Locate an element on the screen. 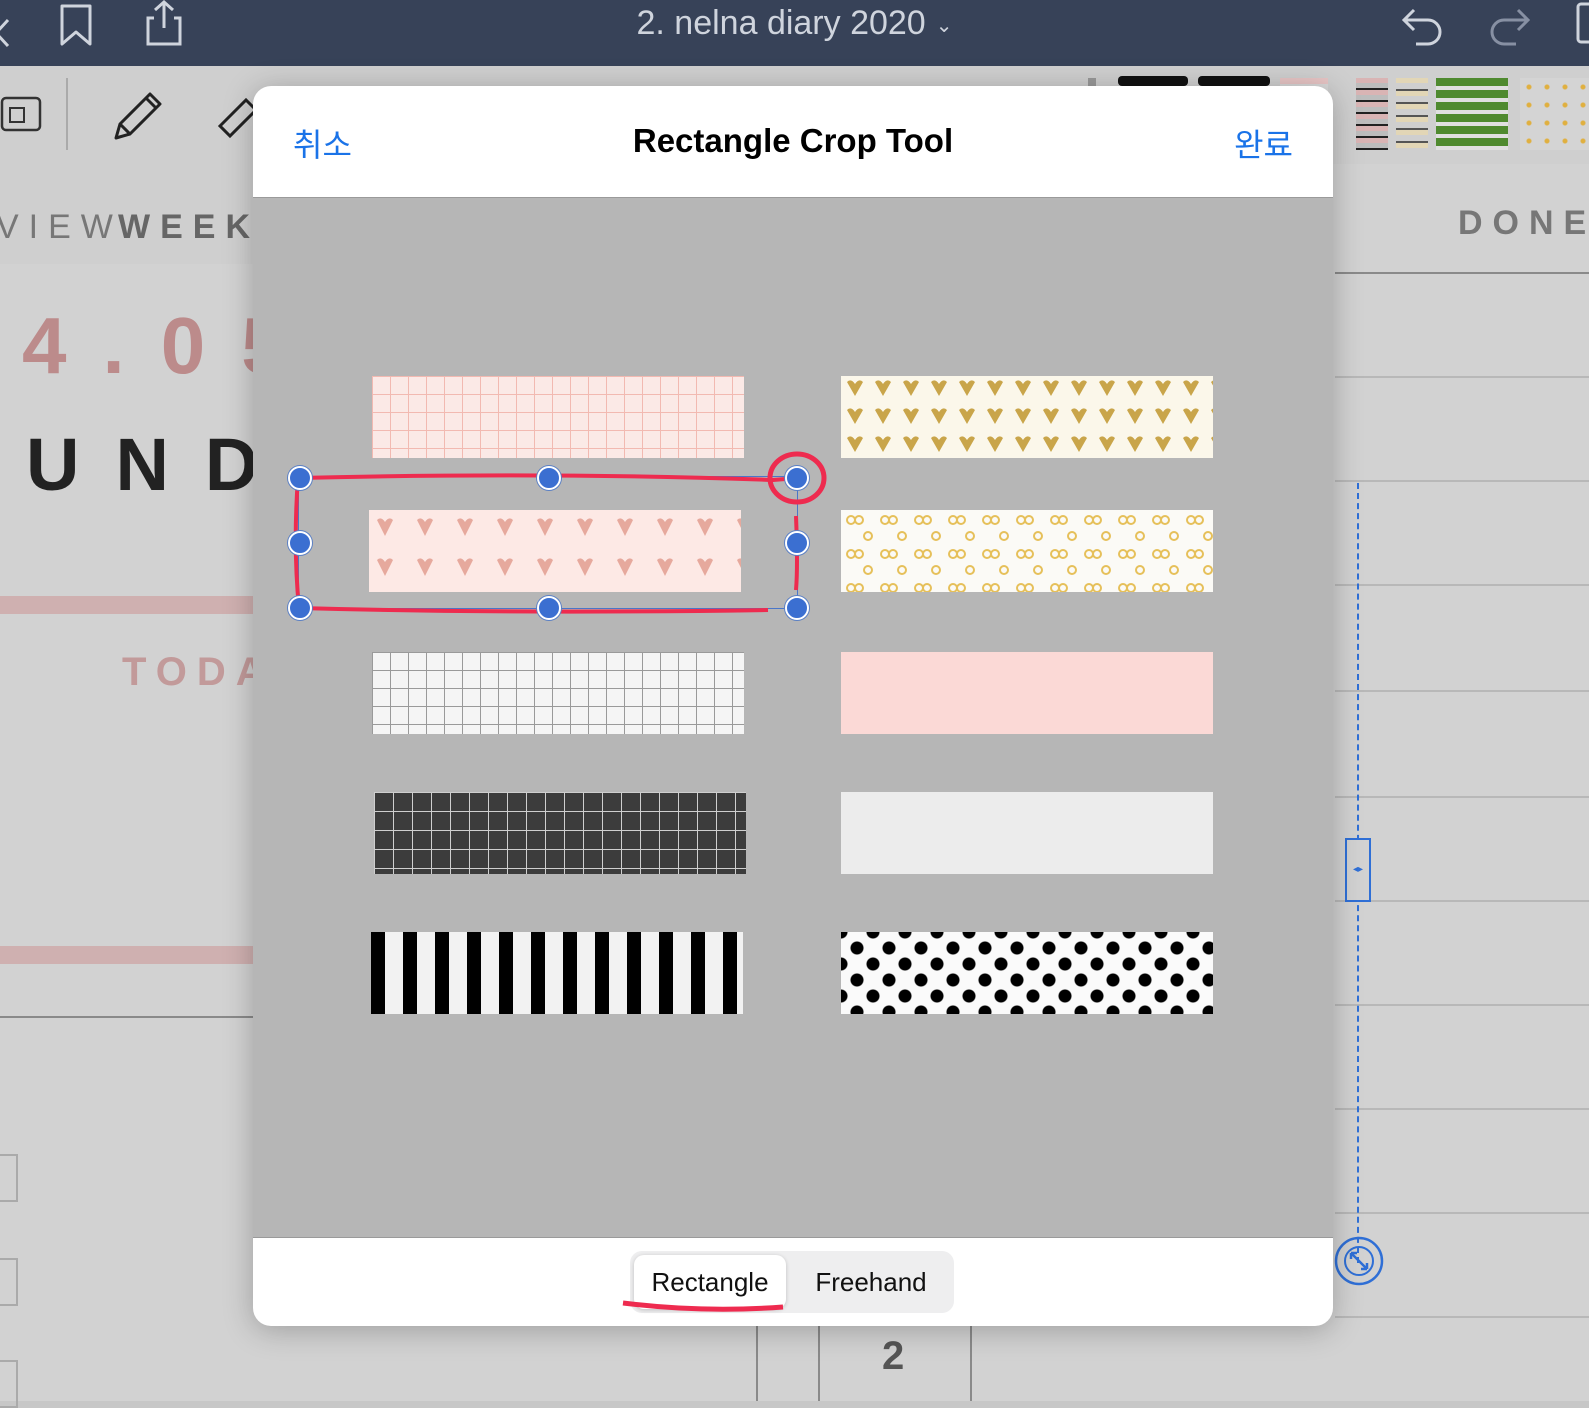 The height and width of the screenshot is (1408, 1589). crop-handle-top is located at coordinates (549, 478).